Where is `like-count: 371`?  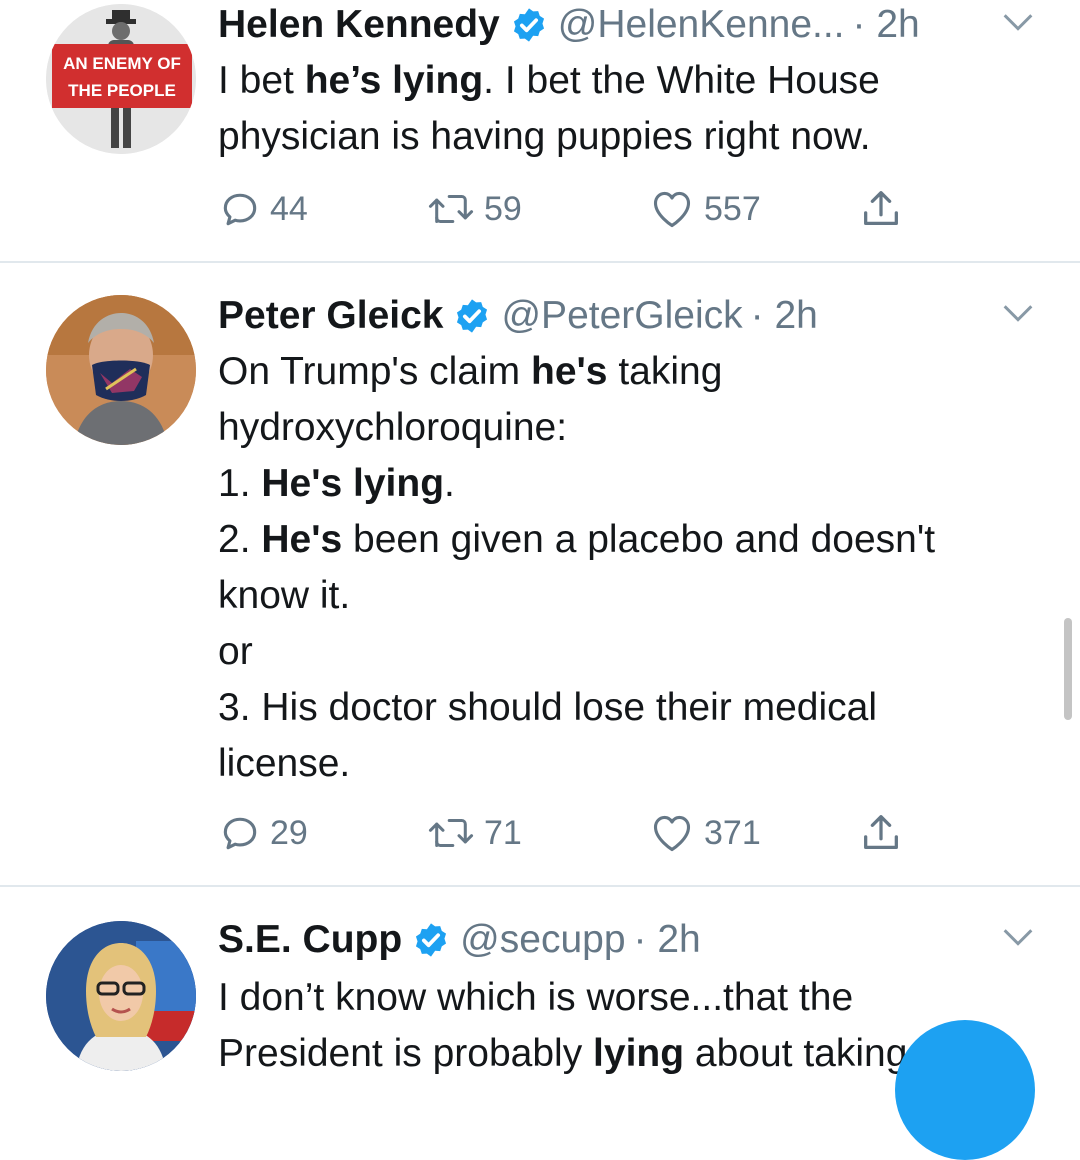 like-count: 371 is located at coordinates (732, 832).